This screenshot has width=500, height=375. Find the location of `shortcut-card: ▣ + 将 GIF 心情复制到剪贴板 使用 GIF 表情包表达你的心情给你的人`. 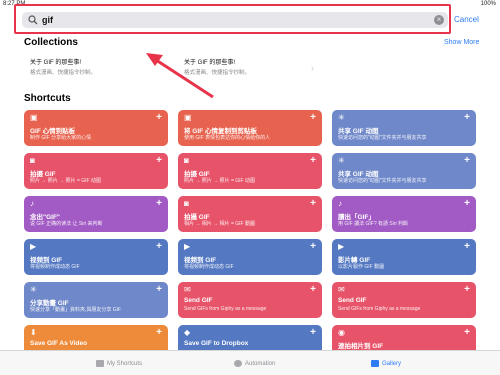

shortcut-card: ▣ + 将 GIF 心情复制到剪贴板 使用 GIF 表情包表达你的心情给你的人 is located at coordinates (250, 128).